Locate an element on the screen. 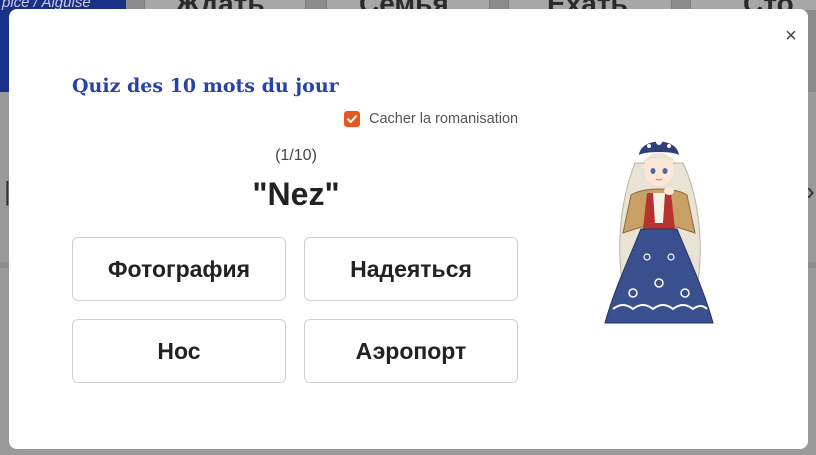 The image size is (816, 455). quiz-progress: (1/10) is located at coordinates (296, 155).